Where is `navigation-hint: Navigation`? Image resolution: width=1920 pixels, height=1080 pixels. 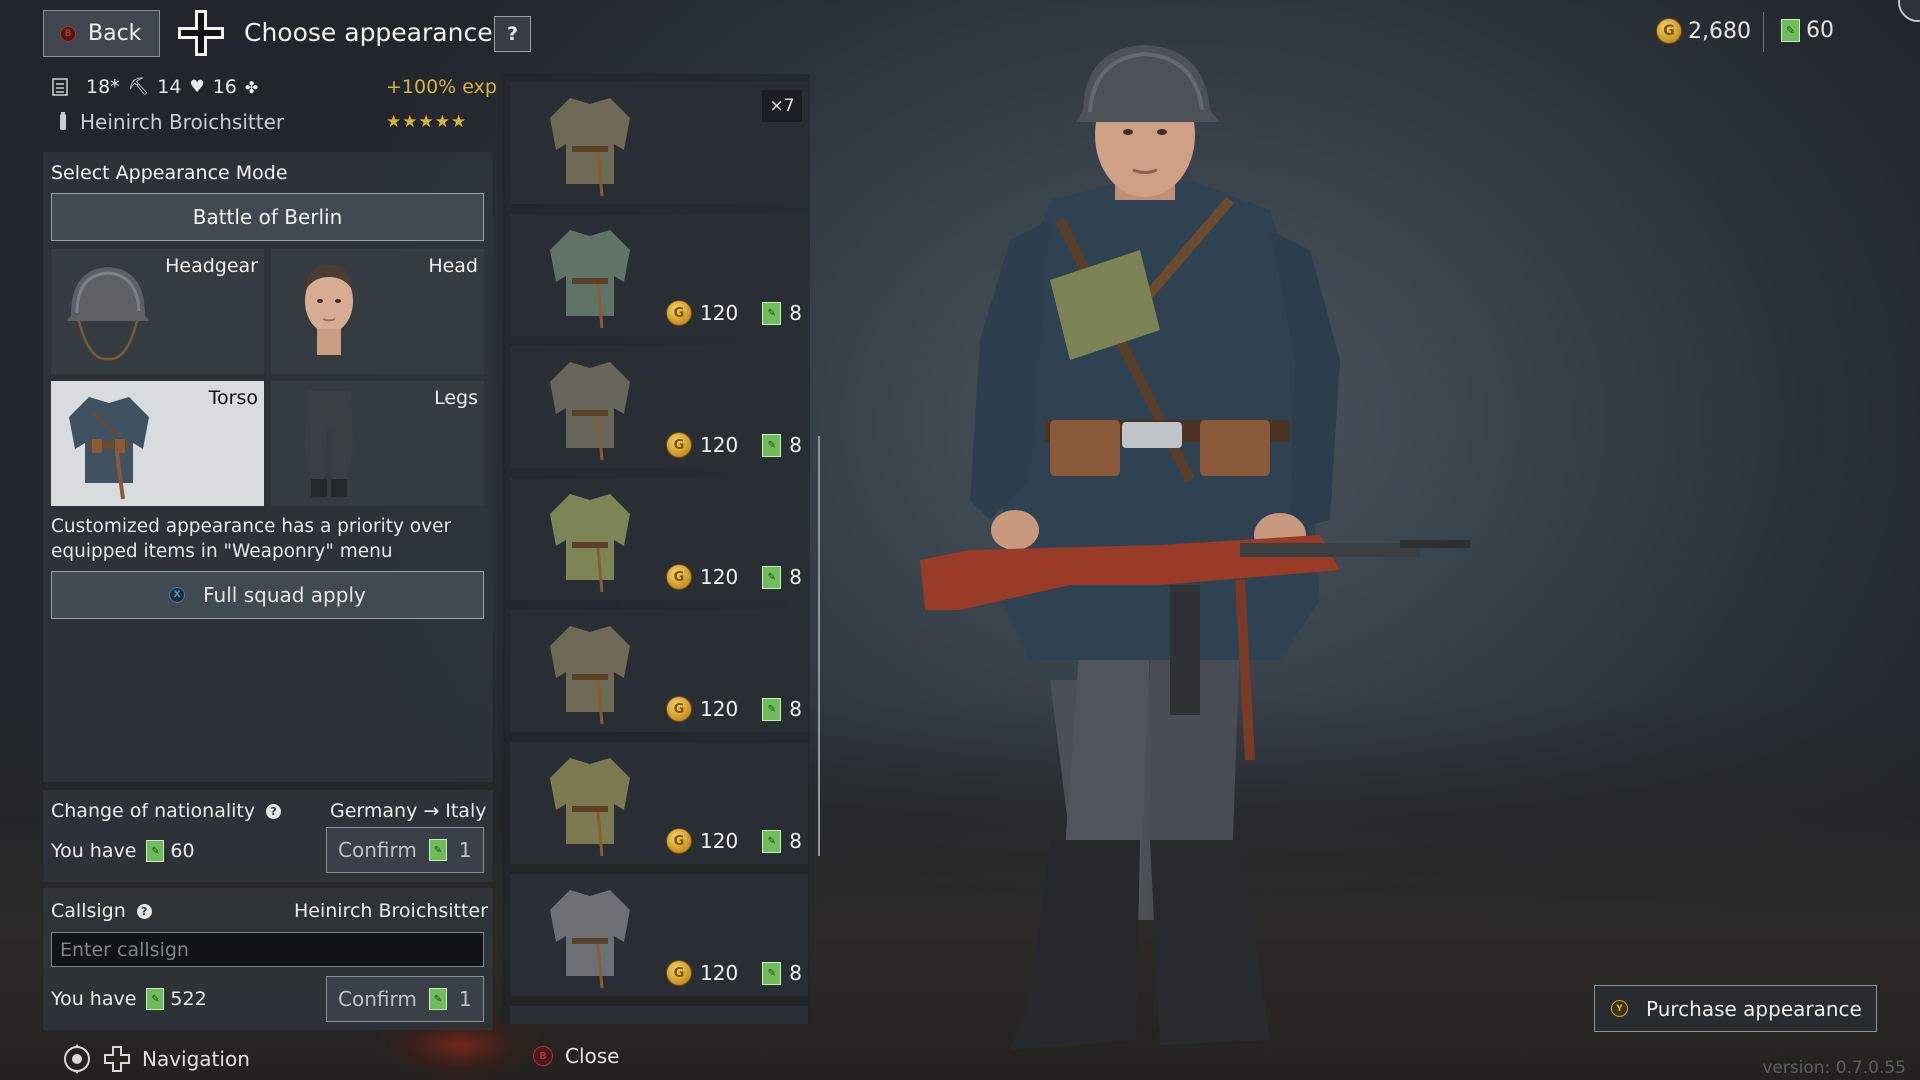 navigation-hint: Navigation is located at coordinates (156, 1059).